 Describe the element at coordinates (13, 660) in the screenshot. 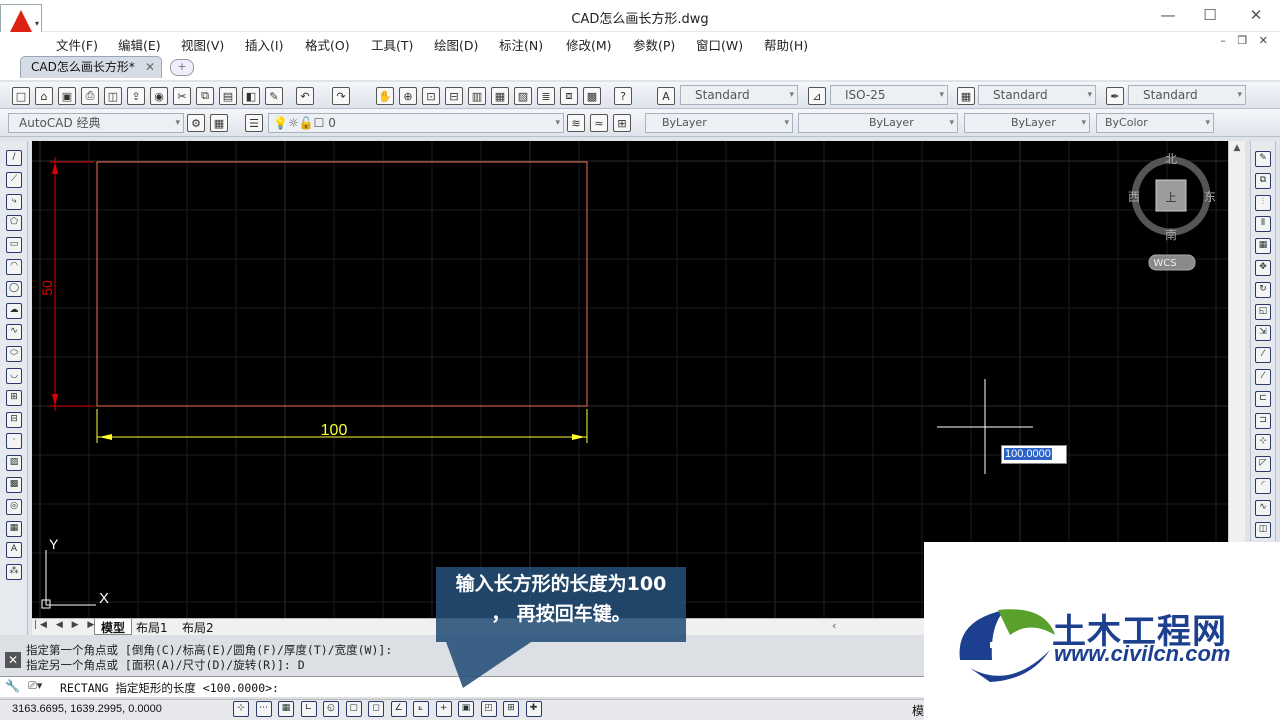

I see `close-command-icon: ✕` at that location.